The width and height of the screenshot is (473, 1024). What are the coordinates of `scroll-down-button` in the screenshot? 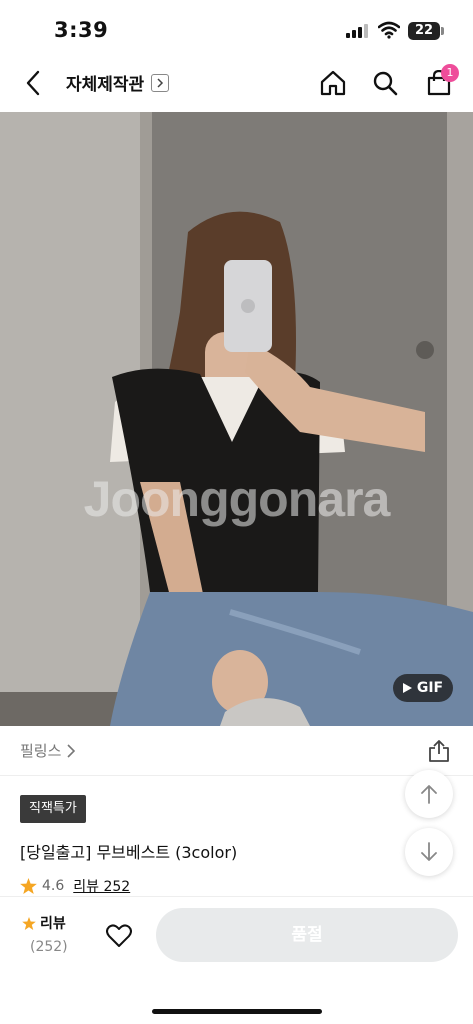 It's located at (429, 852).